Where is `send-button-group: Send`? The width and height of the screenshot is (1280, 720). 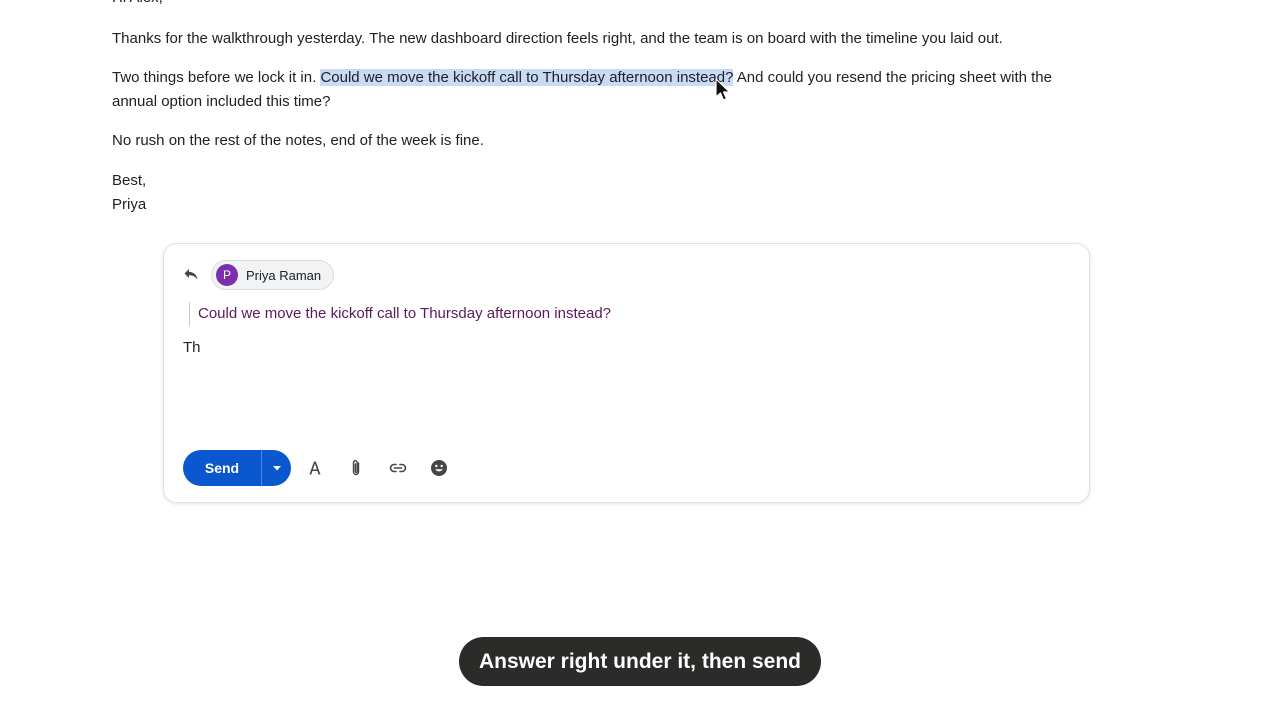 send-button-group: Send is located at coordinates (237, 468).